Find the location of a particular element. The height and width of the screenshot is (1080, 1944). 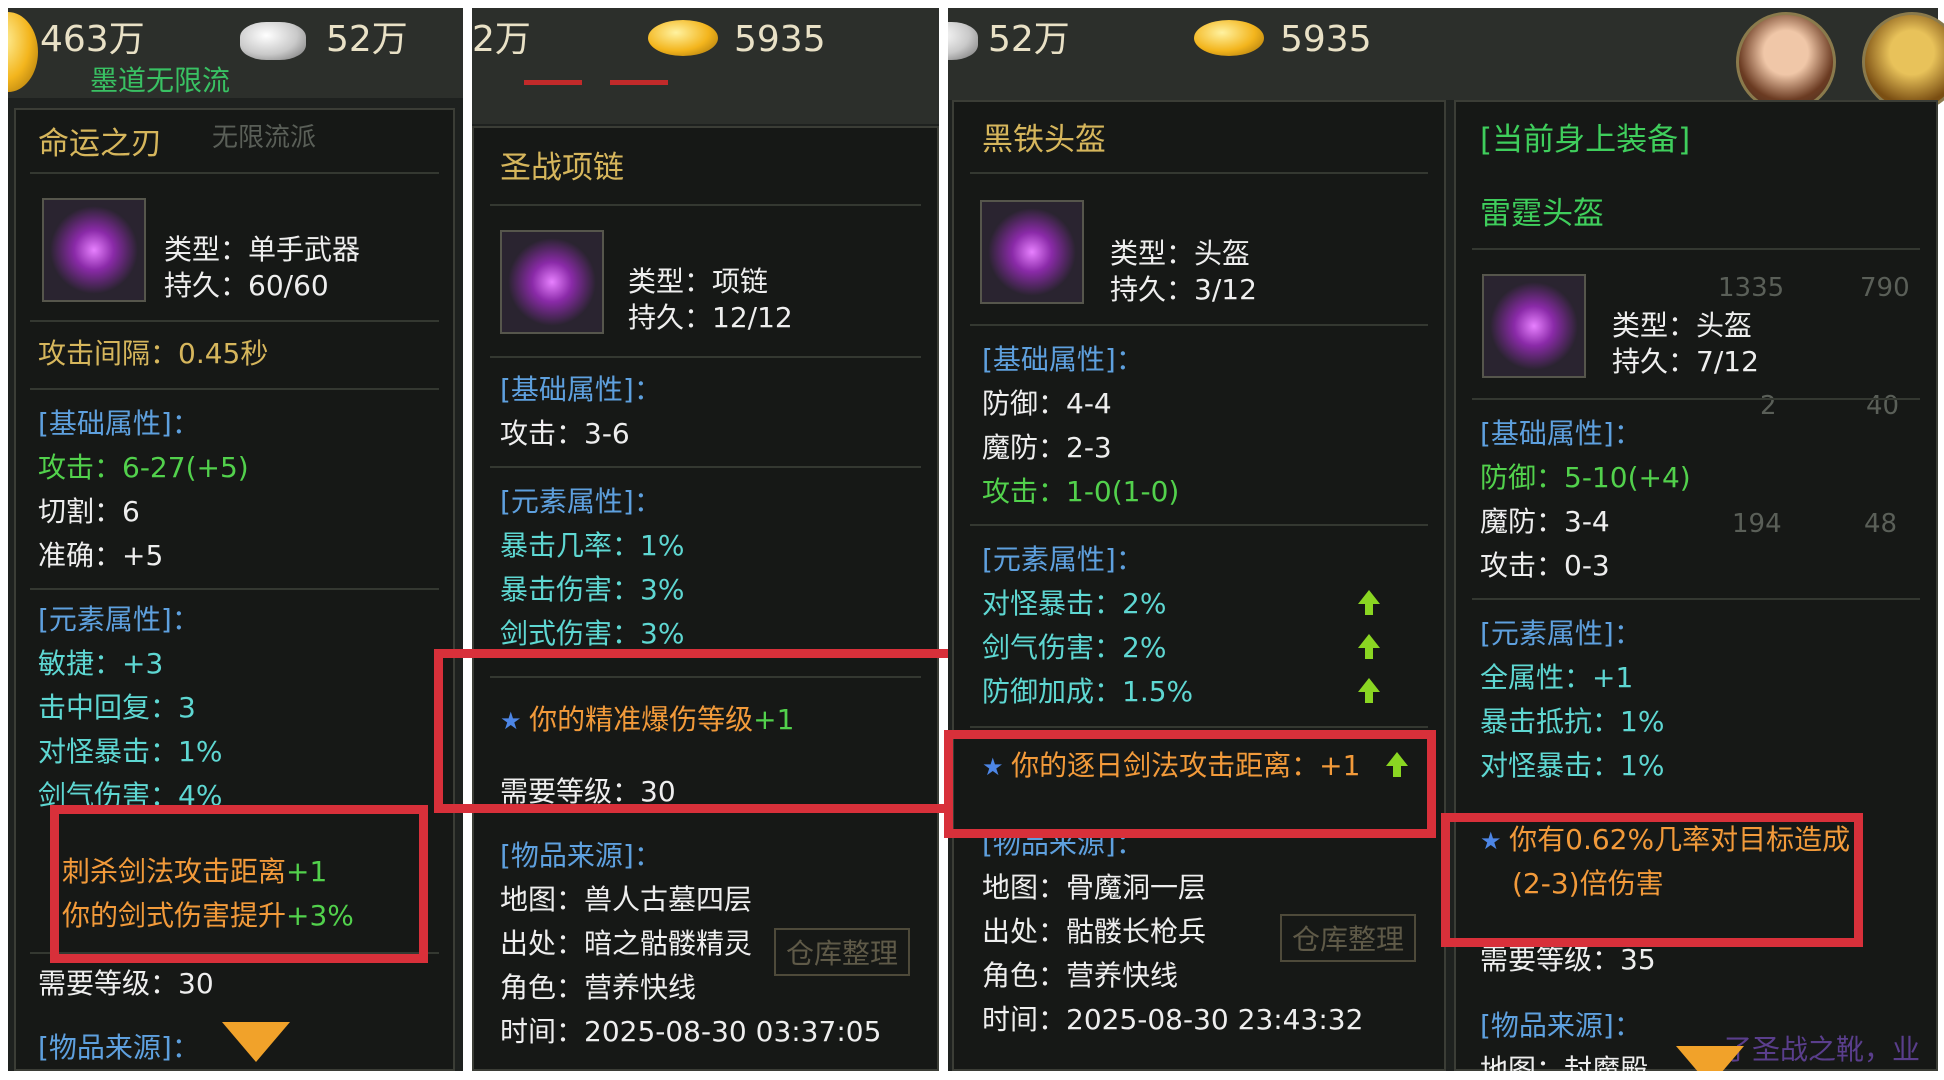

defense-bonus-stat: 防御加成：1.5% is located at coordinates (1088, 691).